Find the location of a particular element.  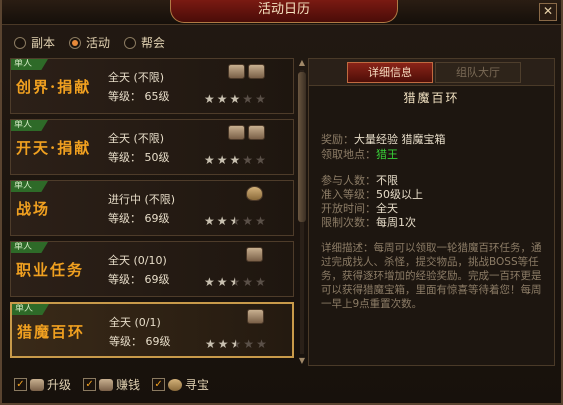

activity-card: 单人 猎魔百环 全天 (0/1) 等级： 69级 ★ ★ ★ ★ ★ is located at coordinates (152, 330).